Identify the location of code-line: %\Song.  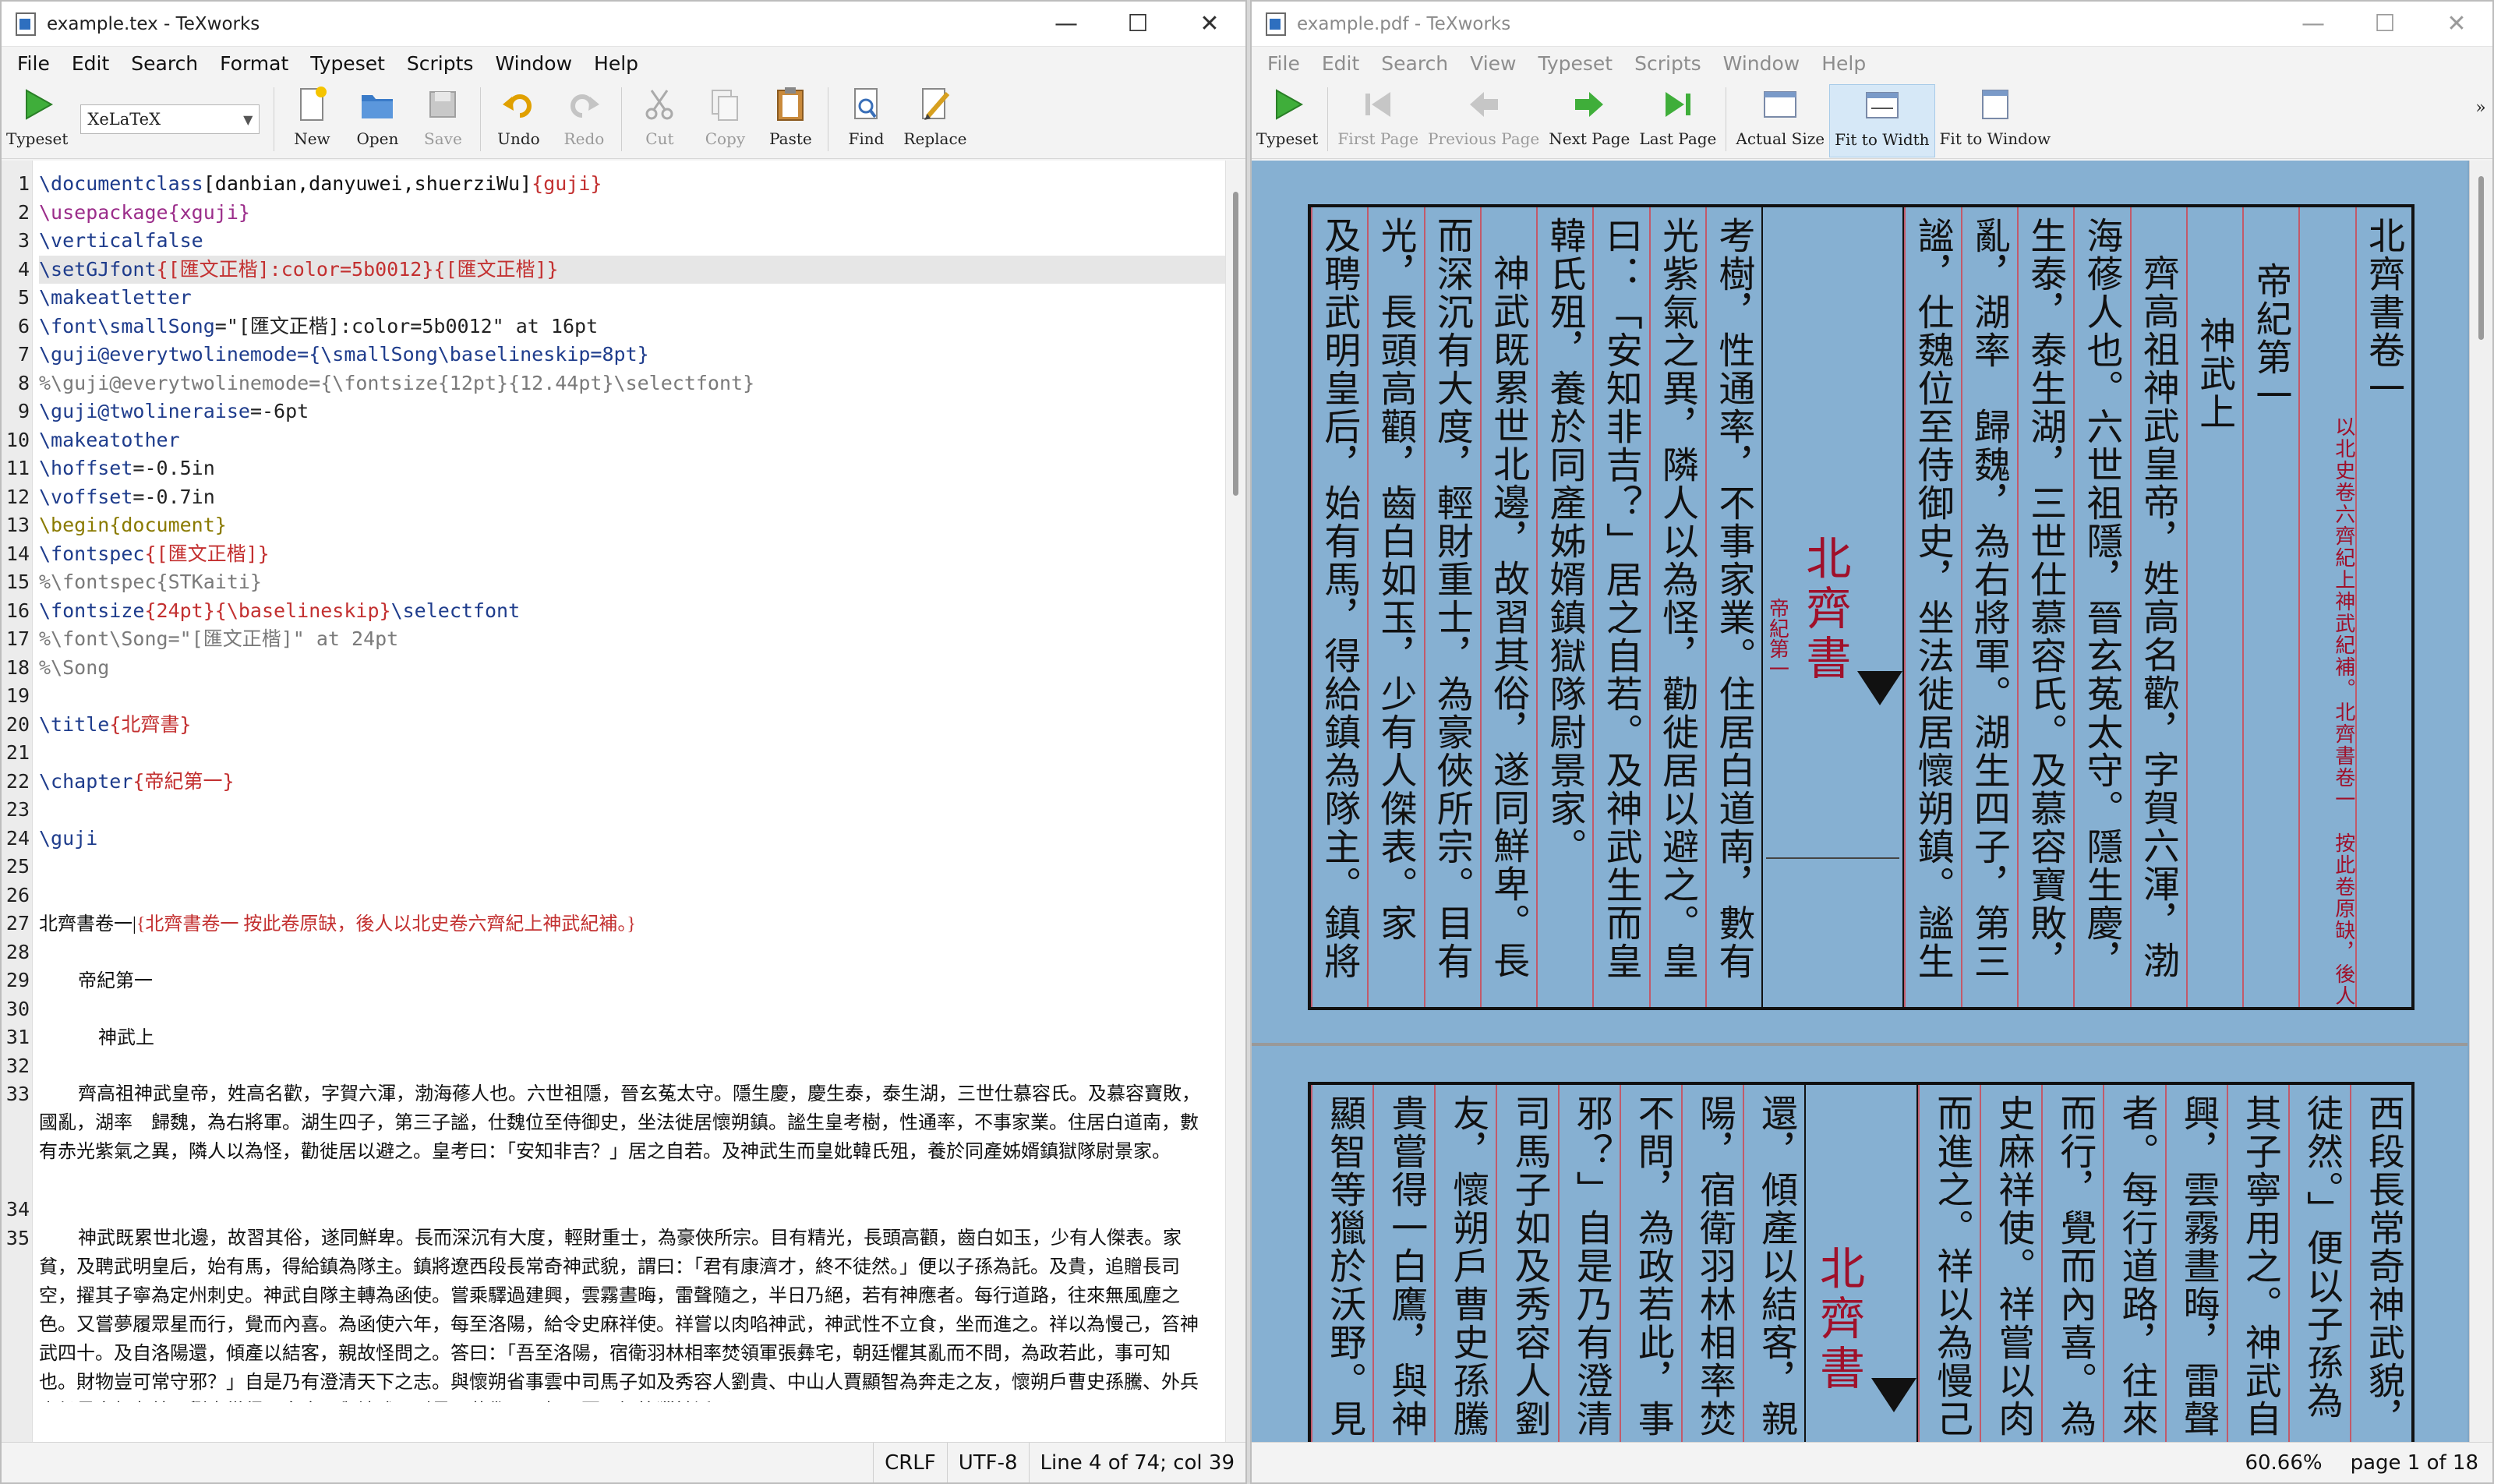
(74, 667).